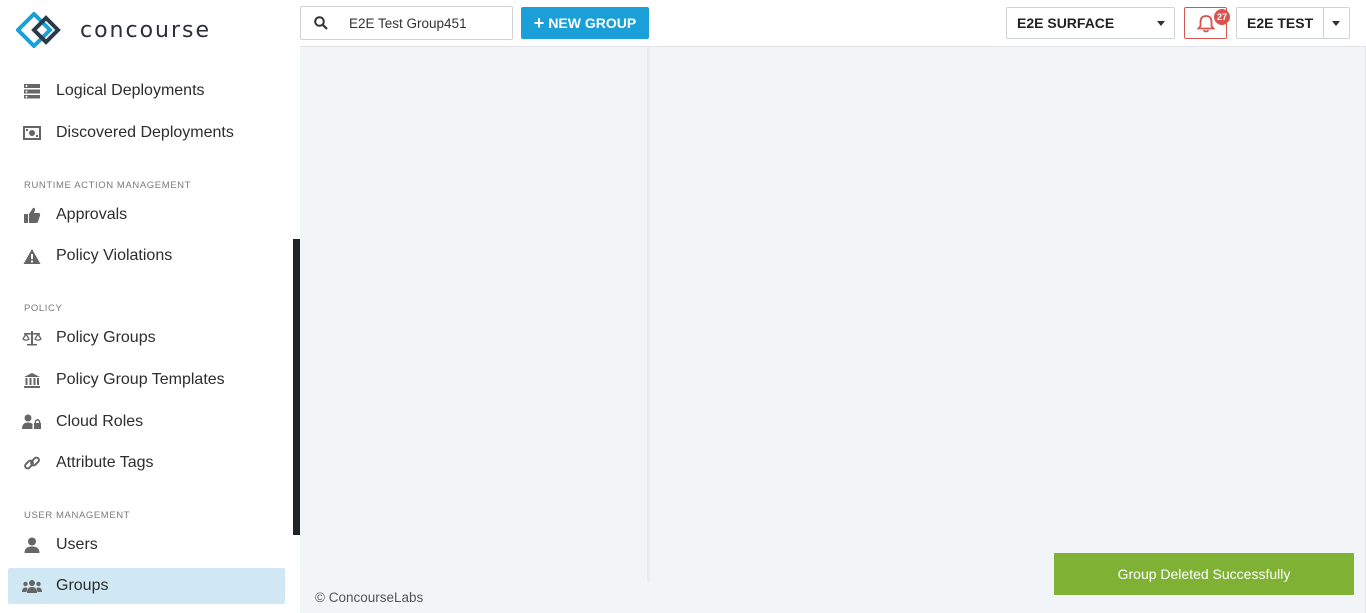 This screenshot has width=1366, height=613. I want to click on sidebar-item-attribute-tags: Attribute Tags, so click(146, 463).